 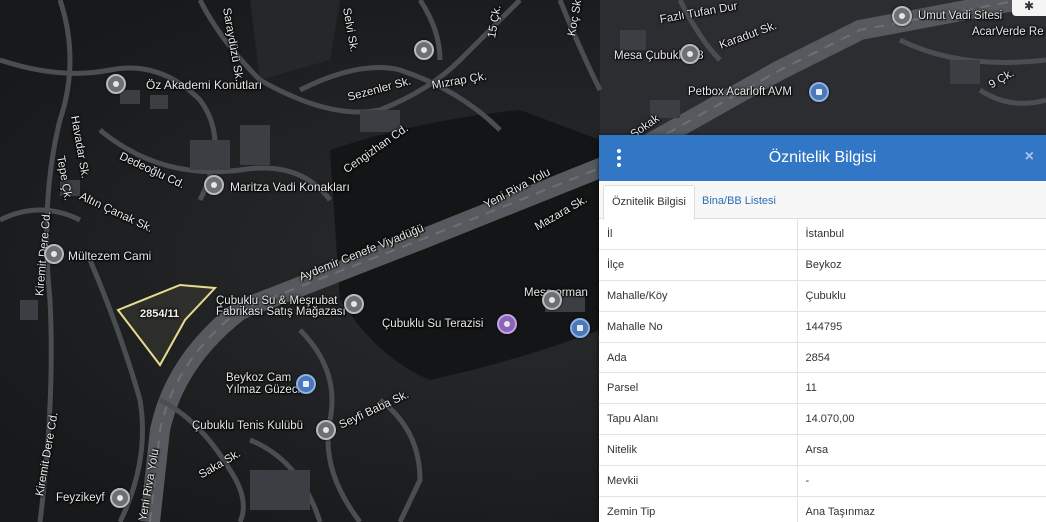 What do you see at coordinates (698, 358) in the screenshot?
I see `attribute-key: Ada` at bounding box center [698, 358].